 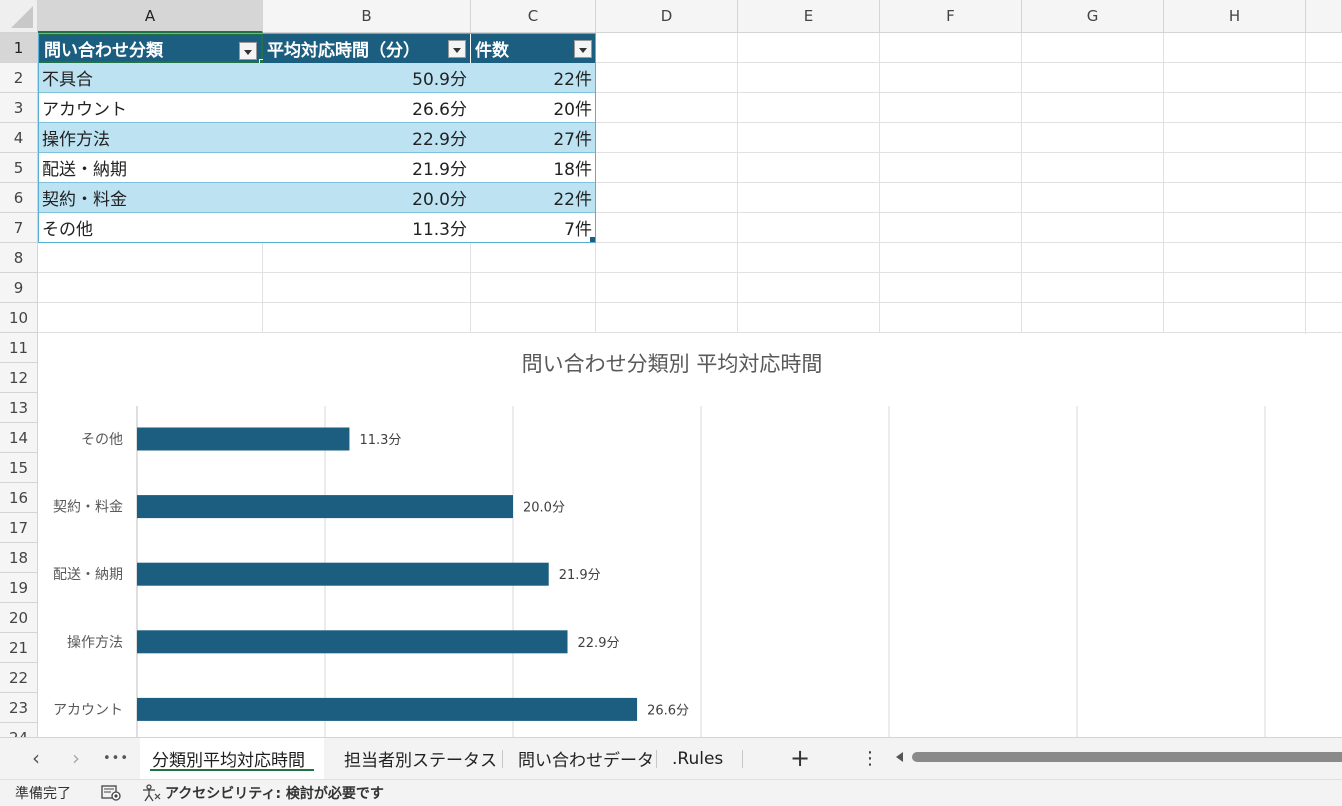 I want to click on table-resize-handle, so click(x=592, y=239).